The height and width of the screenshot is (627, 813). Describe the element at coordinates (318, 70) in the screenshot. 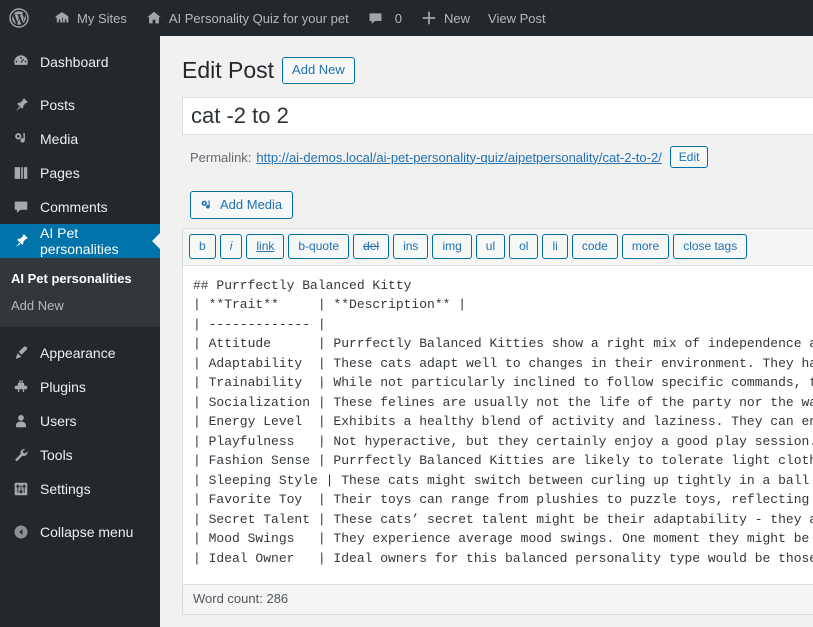

I see `add-new-post-button: Add New` at that location.